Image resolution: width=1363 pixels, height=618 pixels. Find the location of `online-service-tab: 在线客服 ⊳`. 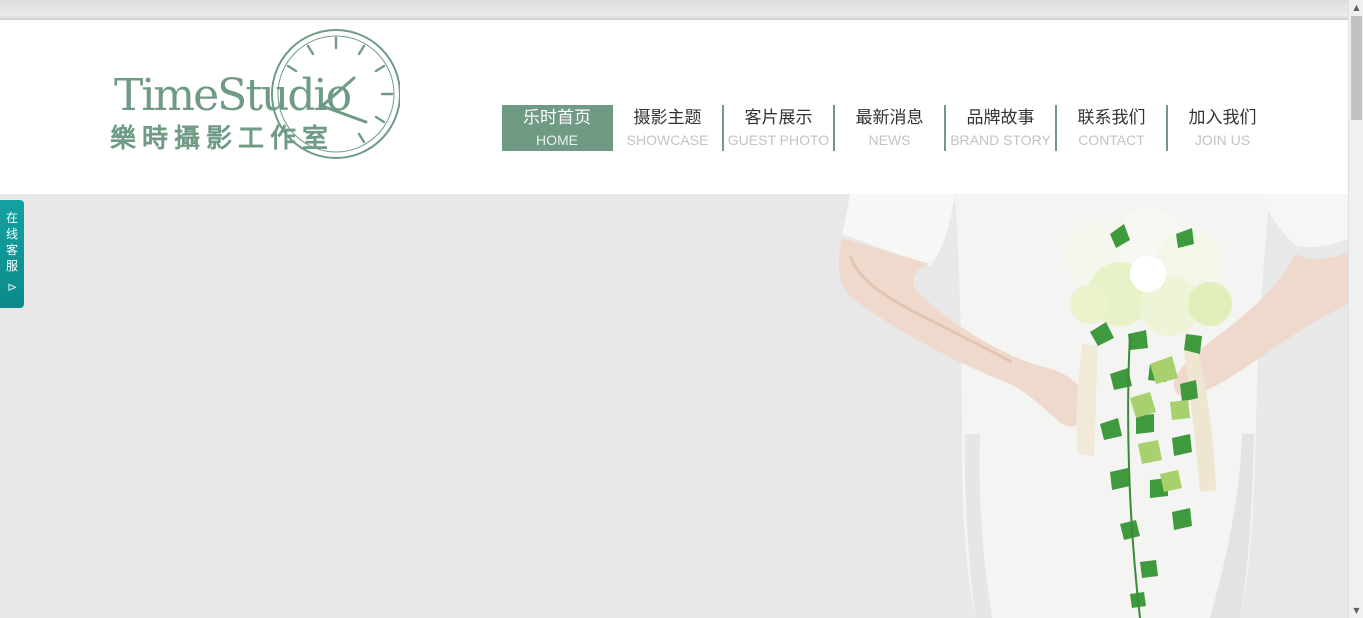

online-service-tab: 在线客服 ⊳ is located at coordinates (12, 254).